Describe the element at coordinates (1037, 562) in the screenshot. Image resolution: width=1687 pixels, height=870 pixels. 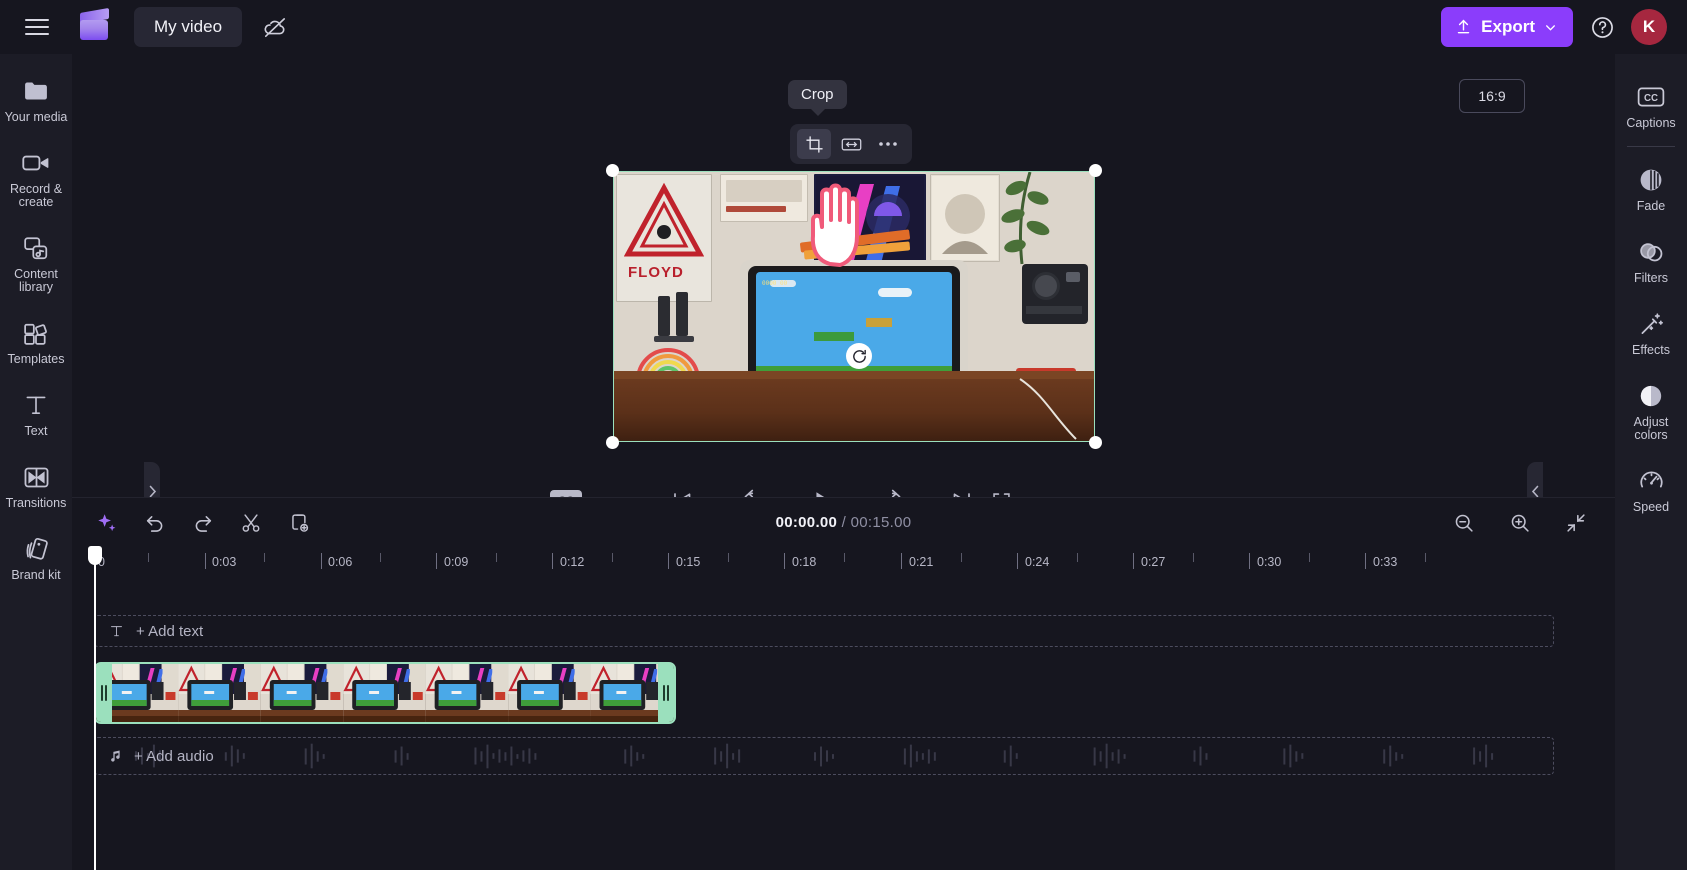
I see `ruler-label: 0:24` at that location.